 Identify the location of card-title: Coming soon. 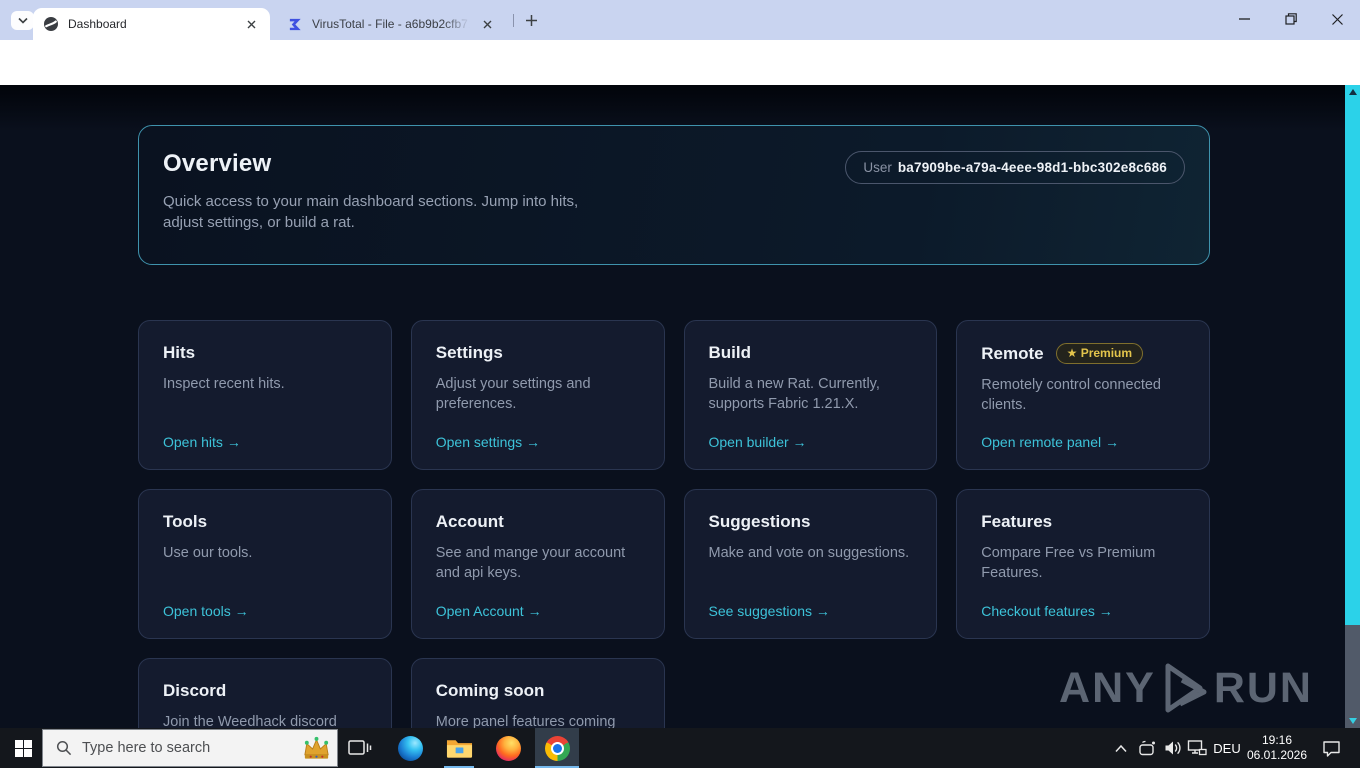
(490, 690).